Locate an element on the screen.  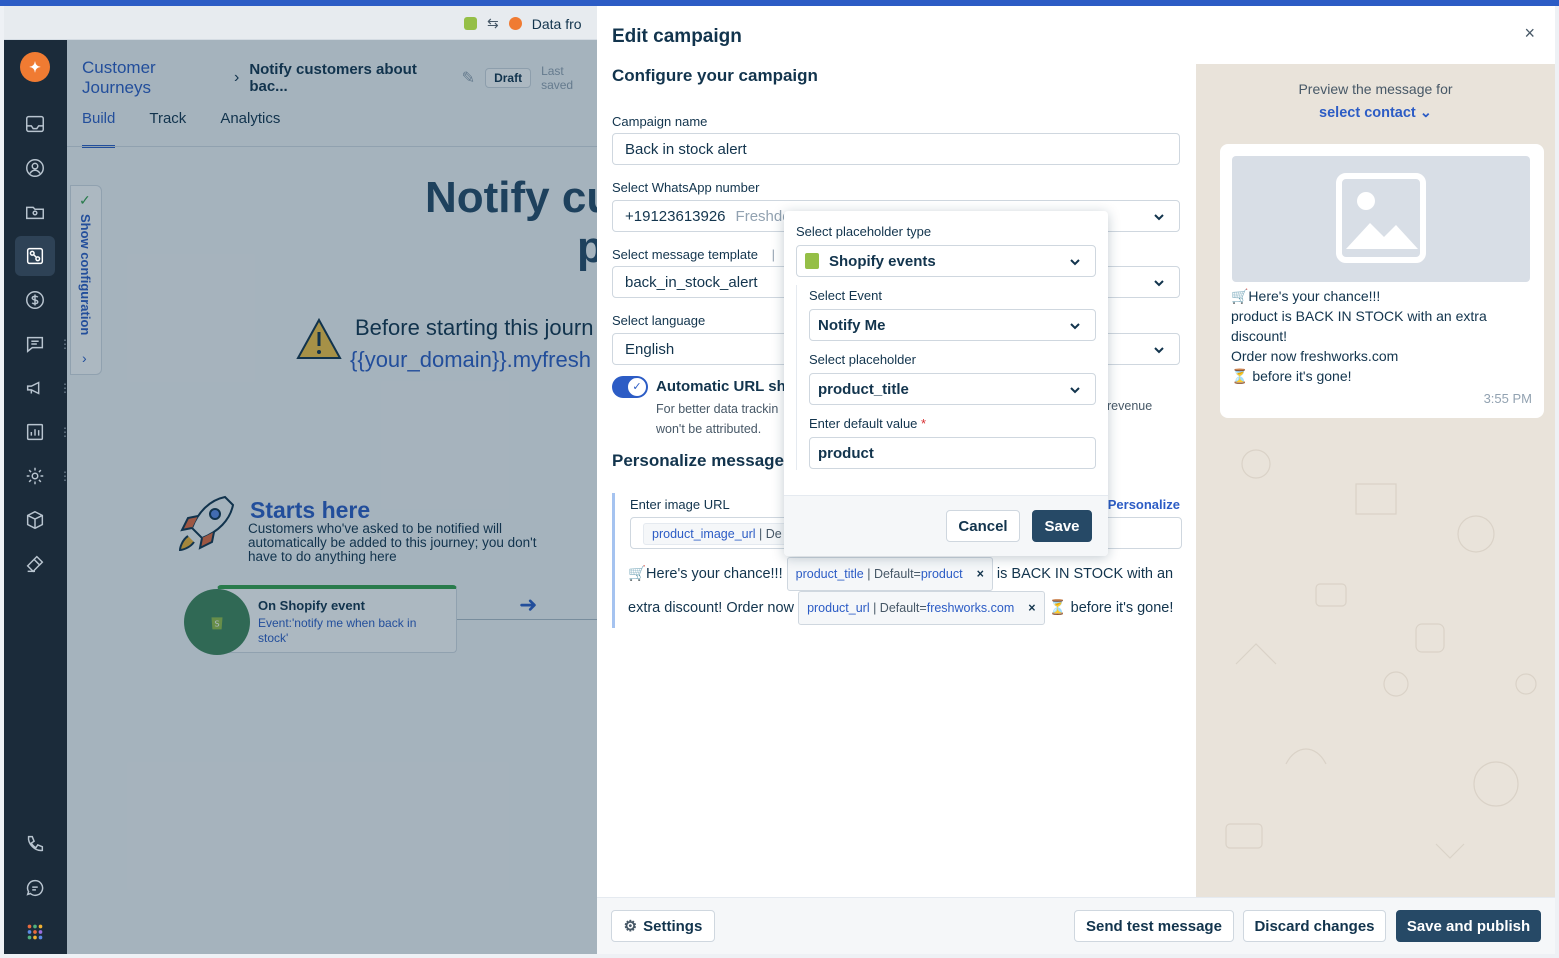
placeholder-type-select: Shopify events is located at coordinates (946, 261).